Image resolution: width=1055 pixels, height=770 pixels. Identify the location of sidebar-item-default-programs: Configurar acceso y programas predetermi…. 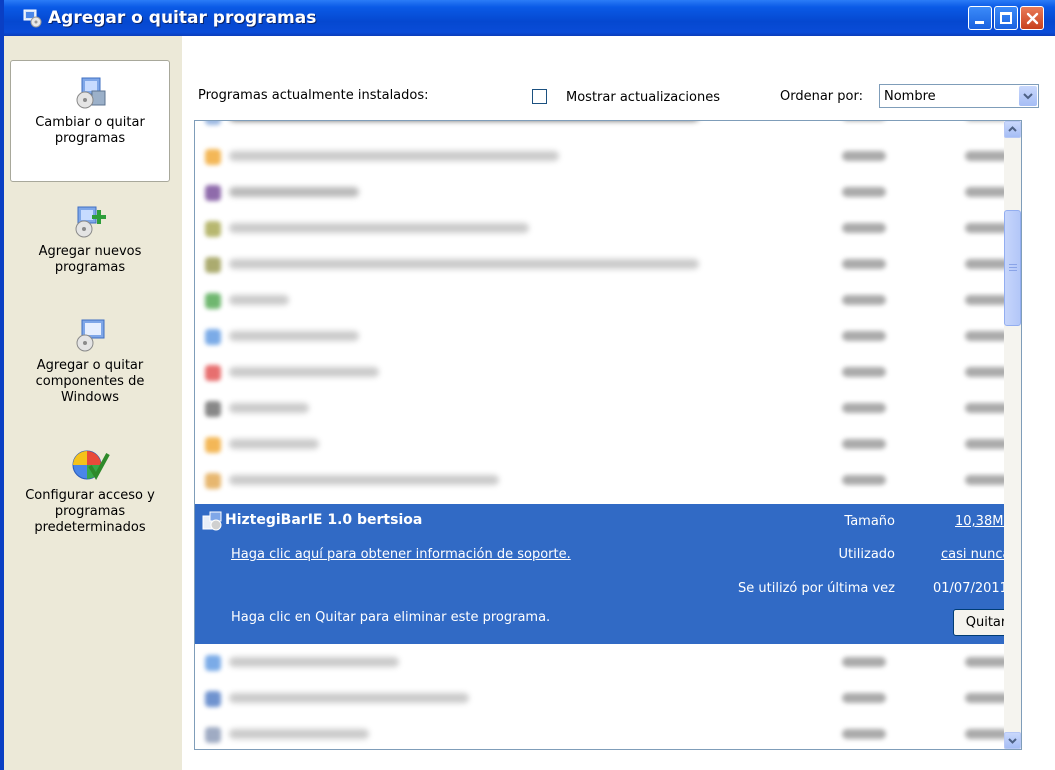
(90, 501).